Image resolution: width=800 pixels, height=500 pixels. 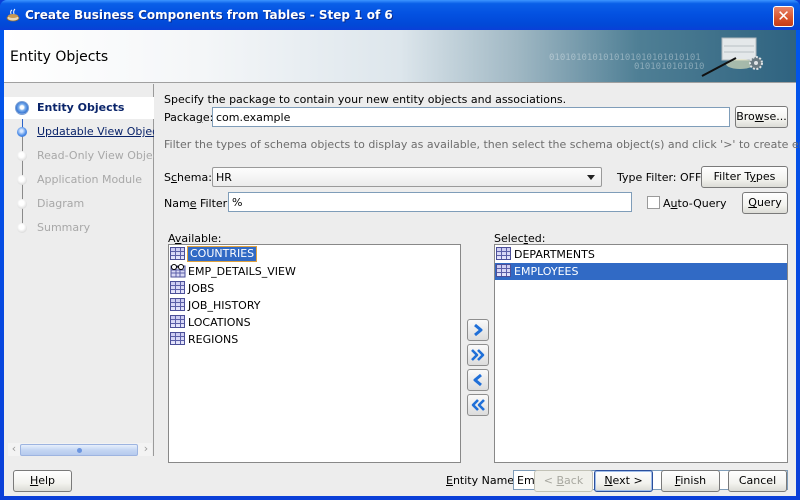 I want to click on scrollbar-thumb, so click(x=79, y=450).